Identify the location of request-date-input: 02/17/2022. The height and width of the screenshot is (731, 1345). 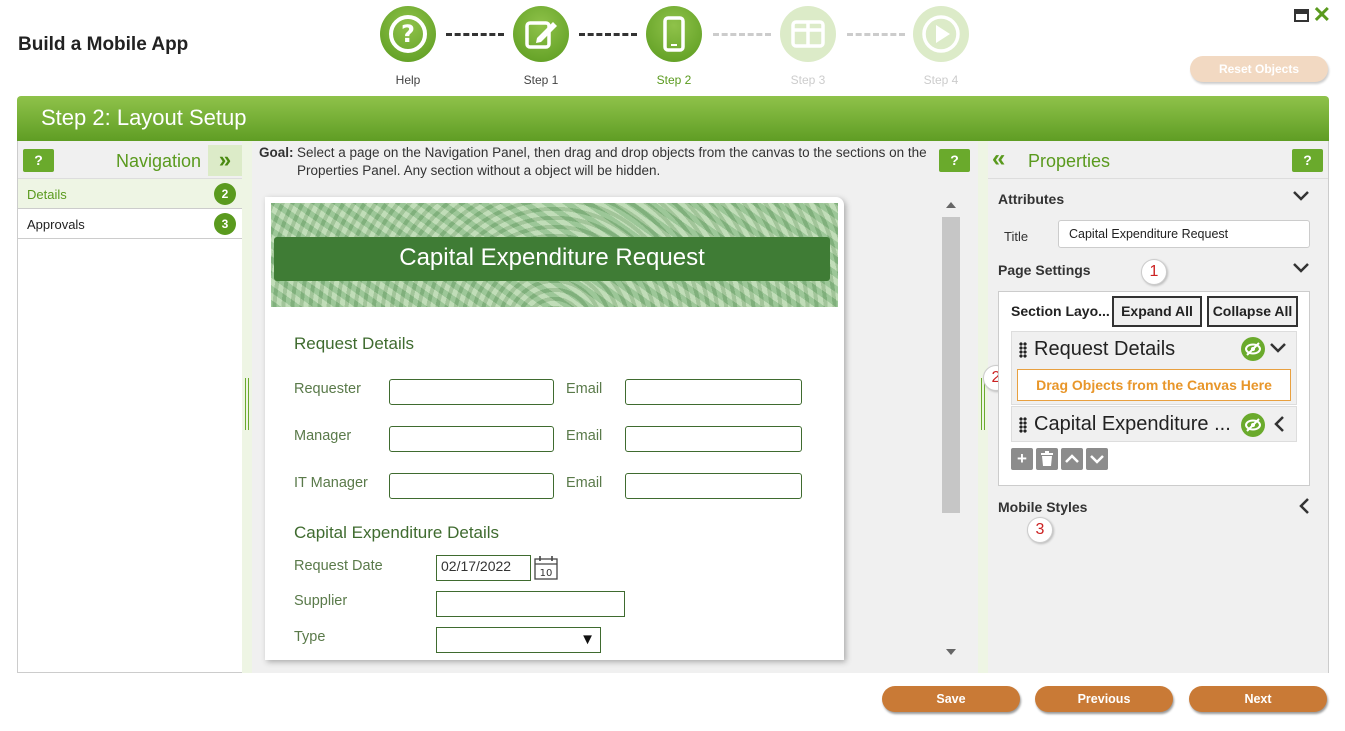
(483, 568).